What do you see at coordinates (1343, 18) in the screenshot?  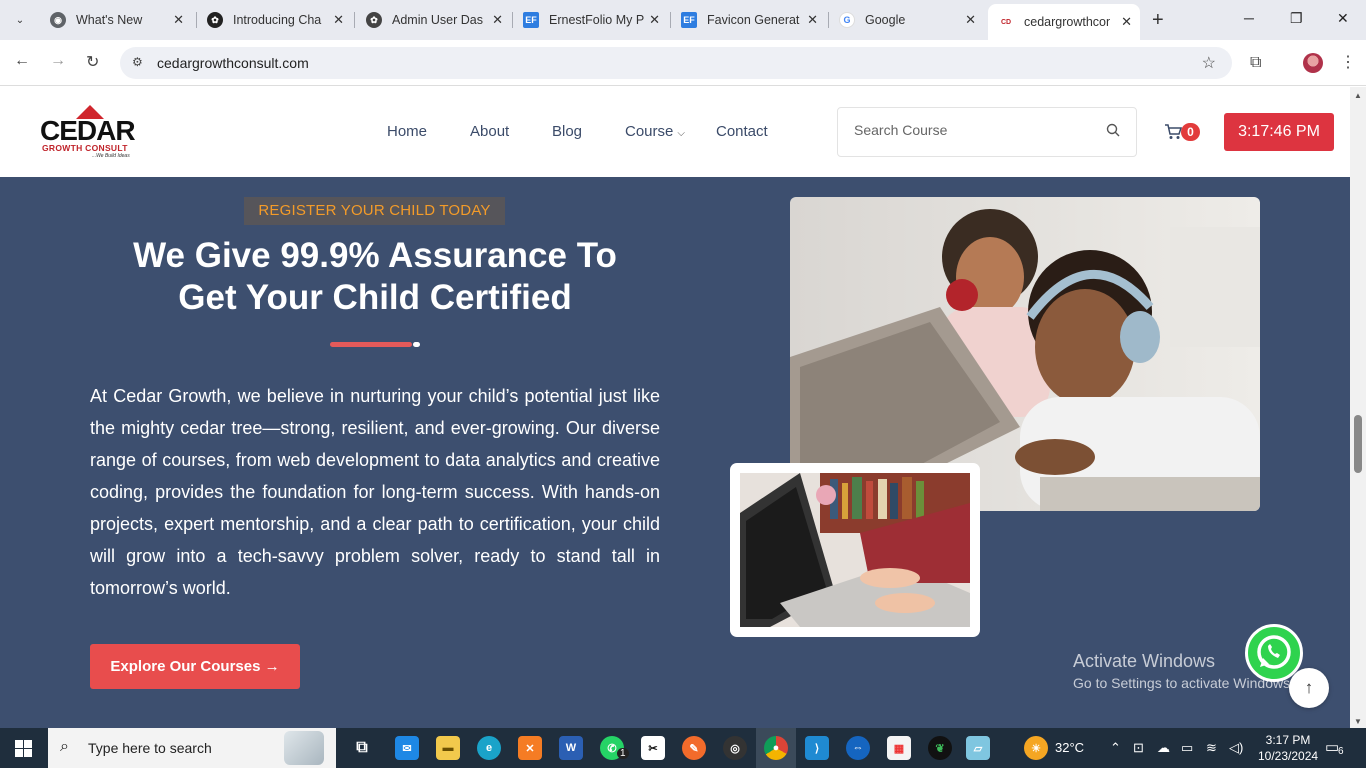 I see `close-window-icon: ✕` at bounding box center [1343, 18].